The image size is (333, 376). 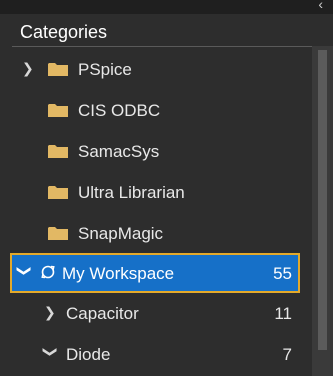 What do you see at coordinates (48, 272) in the screenshot?
I see `sync-icon` at bounding box center [48, 272].